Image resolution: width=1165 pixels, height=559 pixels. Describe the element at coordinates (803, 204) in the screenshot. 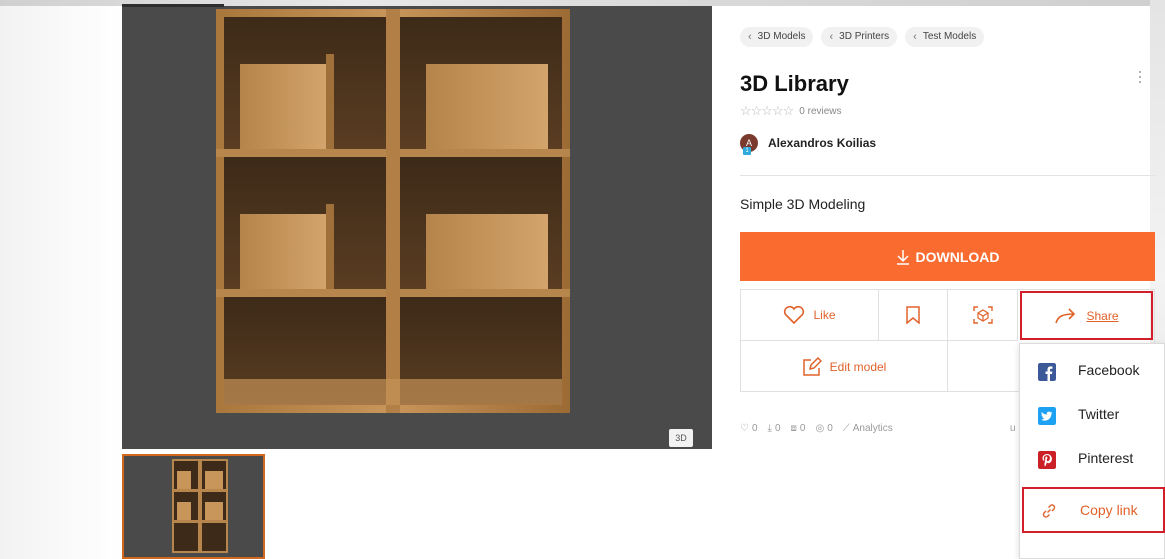

I see `model-description: Simple 3D Modeling` at that location.